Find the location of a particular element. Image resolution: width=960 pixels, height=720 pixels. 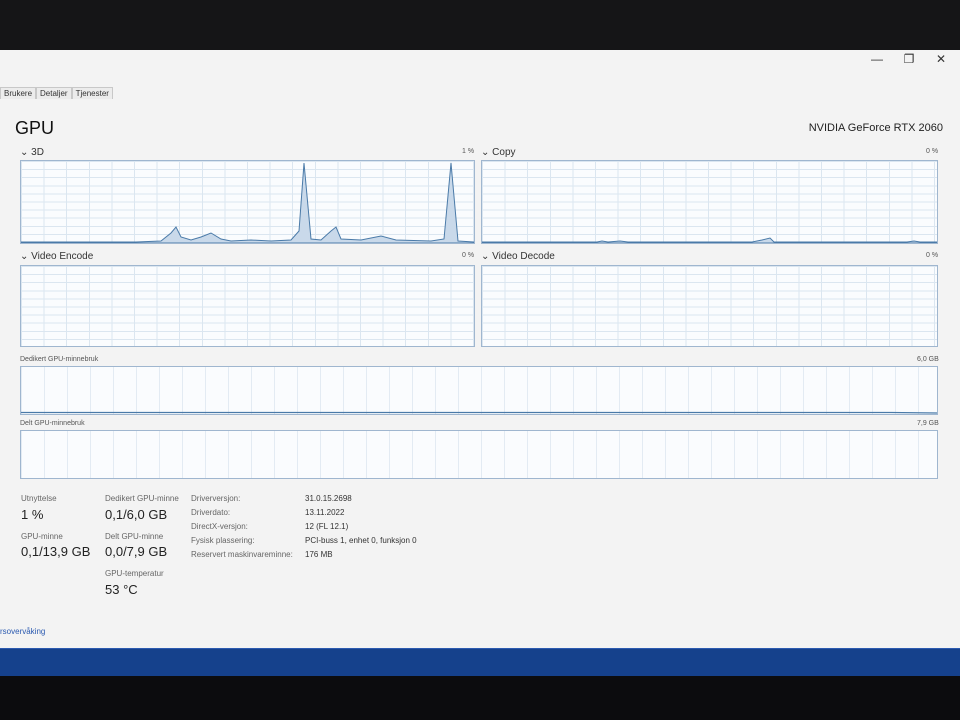

utilization-label: Utnyttelse is located at coordinates (39, 498).